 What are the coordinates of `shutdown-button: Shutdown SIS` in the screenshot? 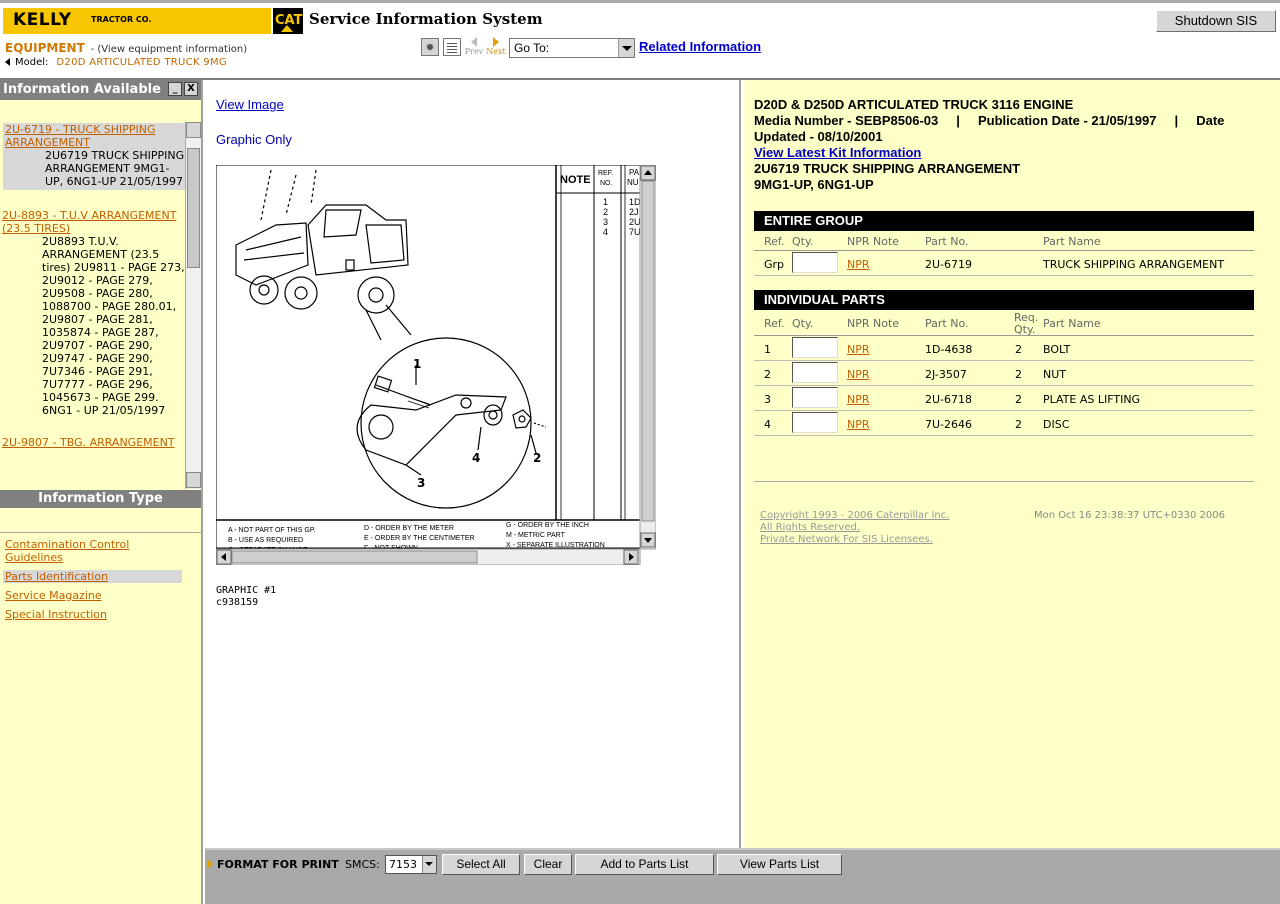 It's located at (1216, 21).